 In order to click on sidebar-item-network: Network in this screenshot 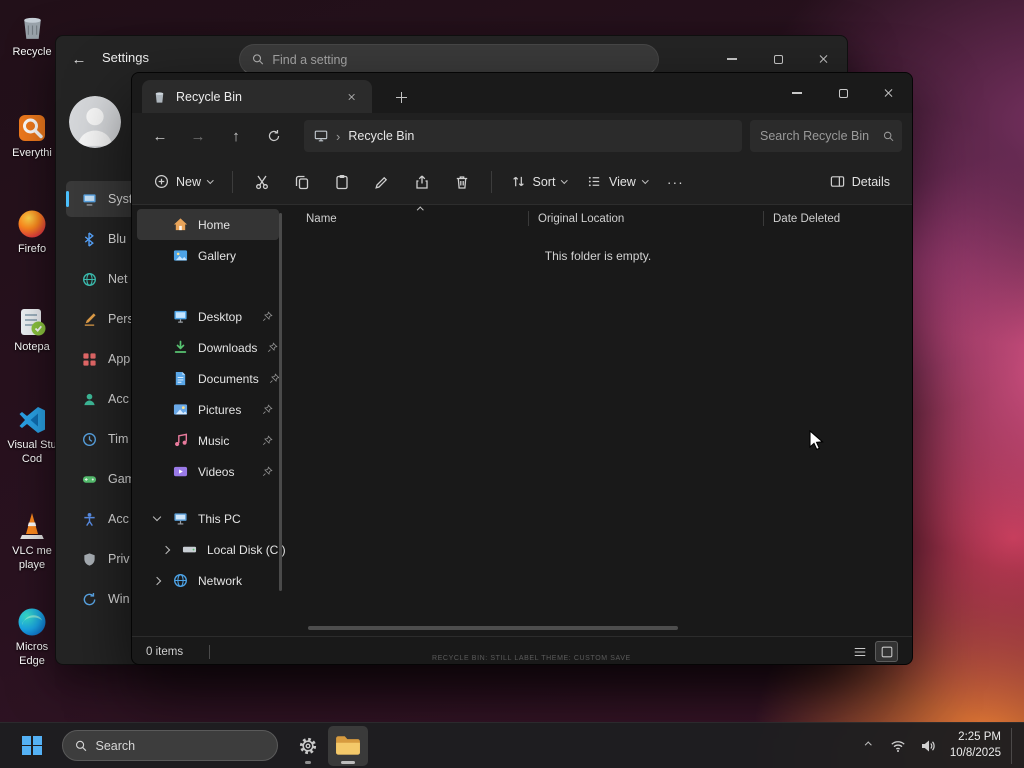, I will do `click(208, 580)`.